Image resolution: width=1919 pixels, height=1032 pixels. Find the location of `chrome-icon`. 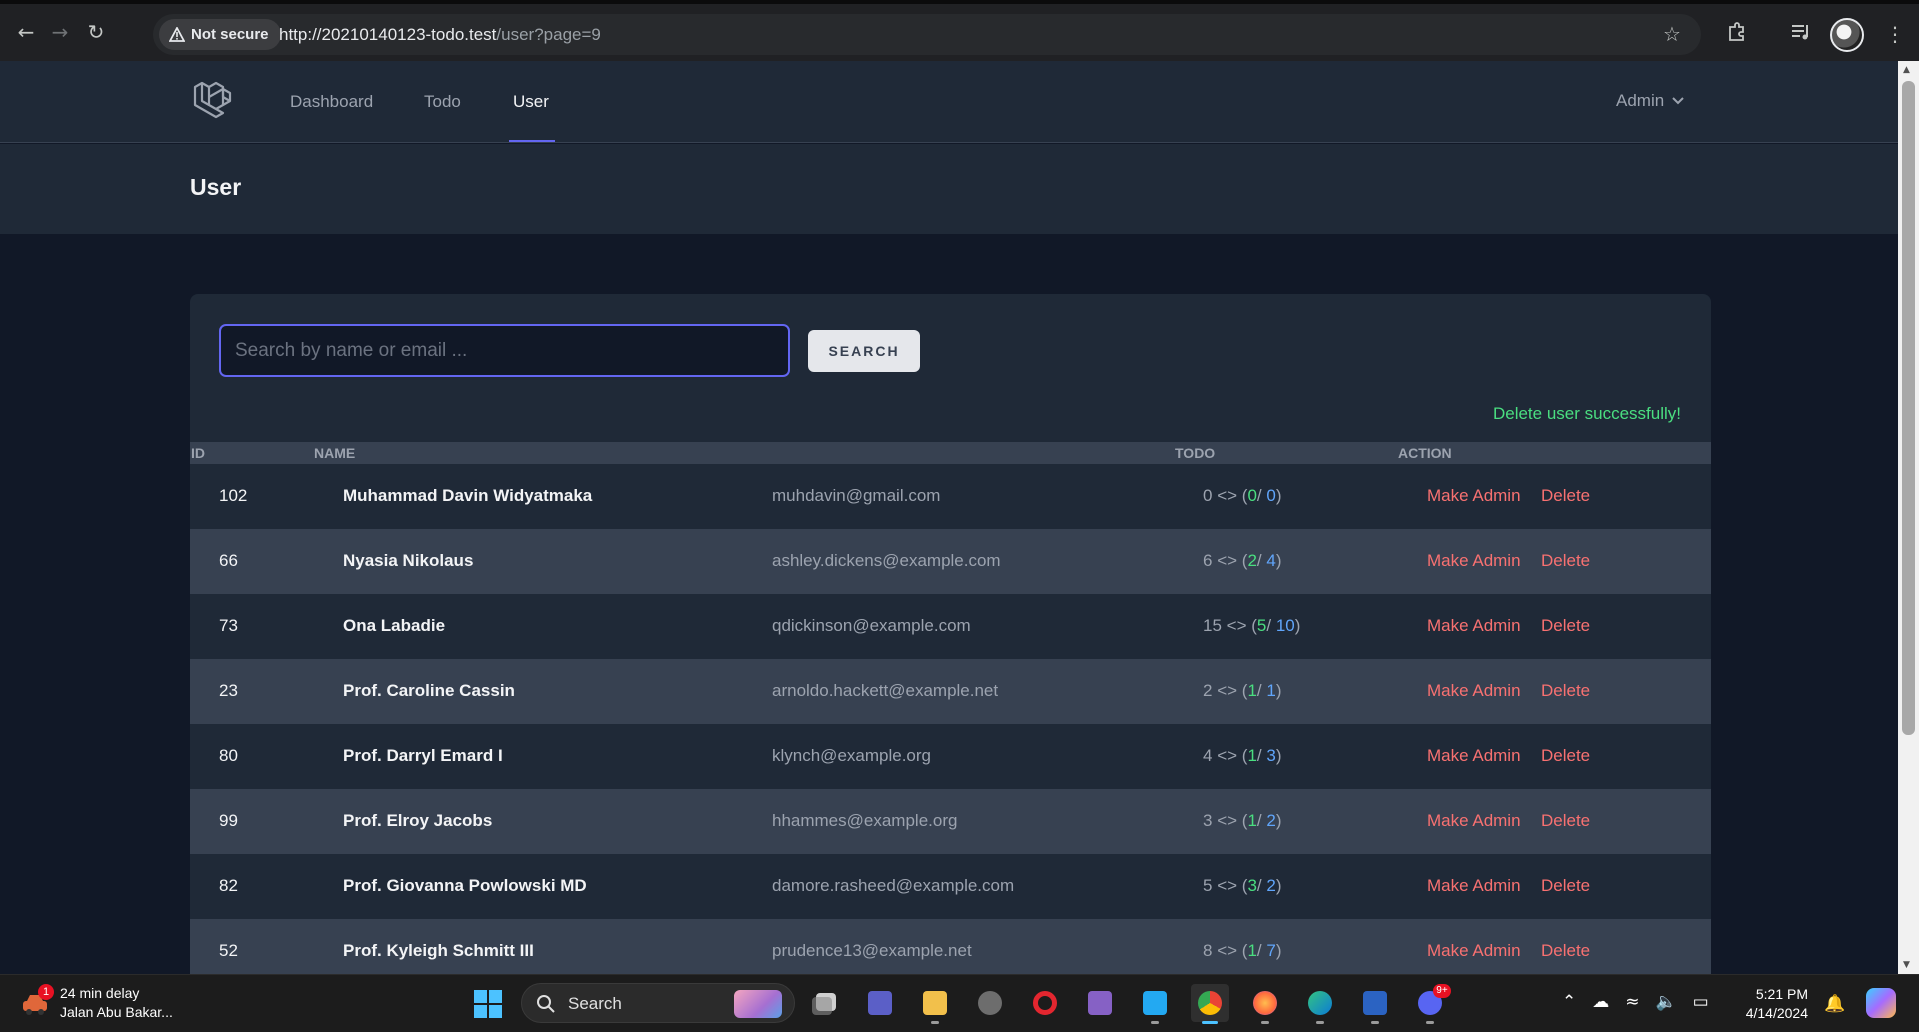

chrome-icon is located at coordinates (1210, 1004).